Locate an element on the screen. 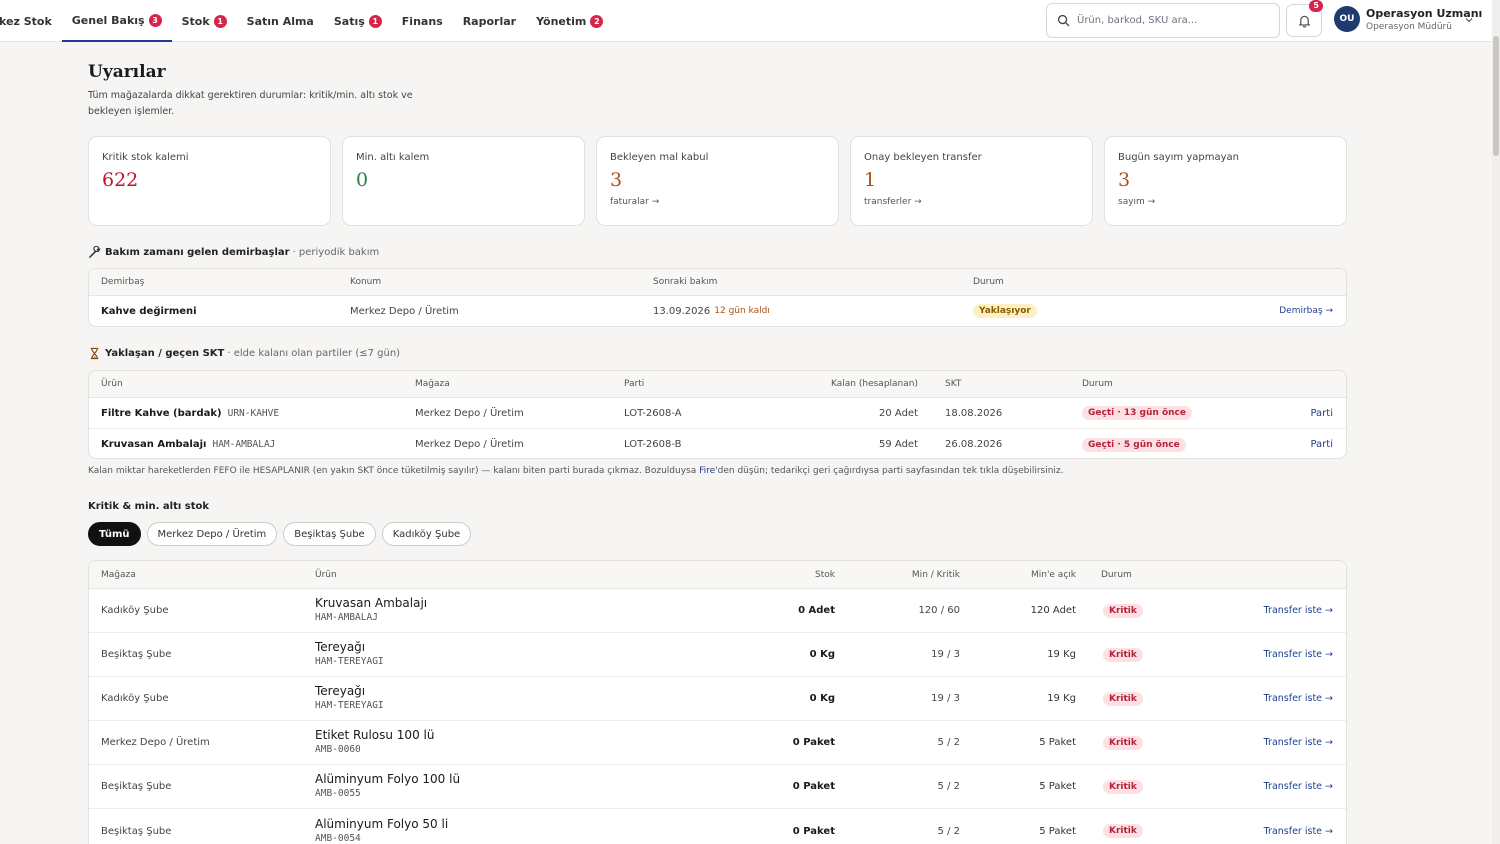 This screenshot has width=1500, height=844. product-code: AMB-0060 is located at coordinates (338, 749).